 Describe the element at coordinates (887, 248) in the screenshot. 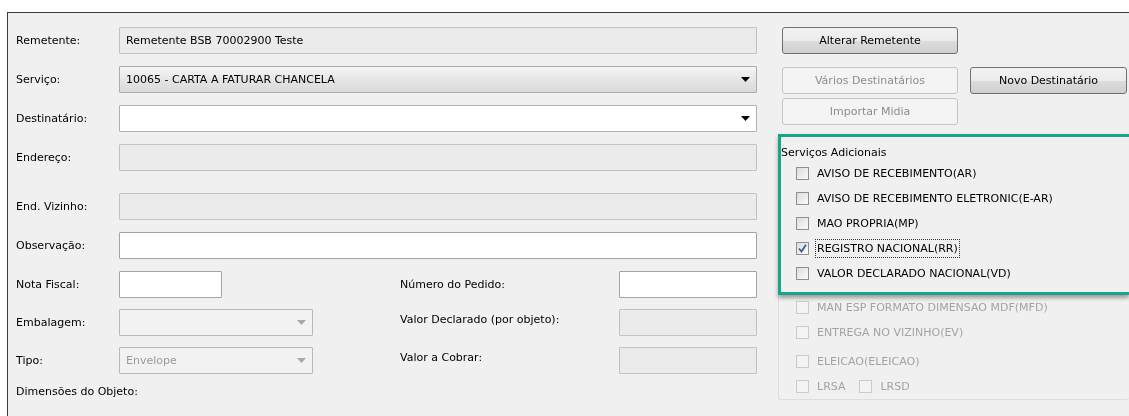

I see `checkbox-label: REGISTRO NACIONAL(RR)` at that location.